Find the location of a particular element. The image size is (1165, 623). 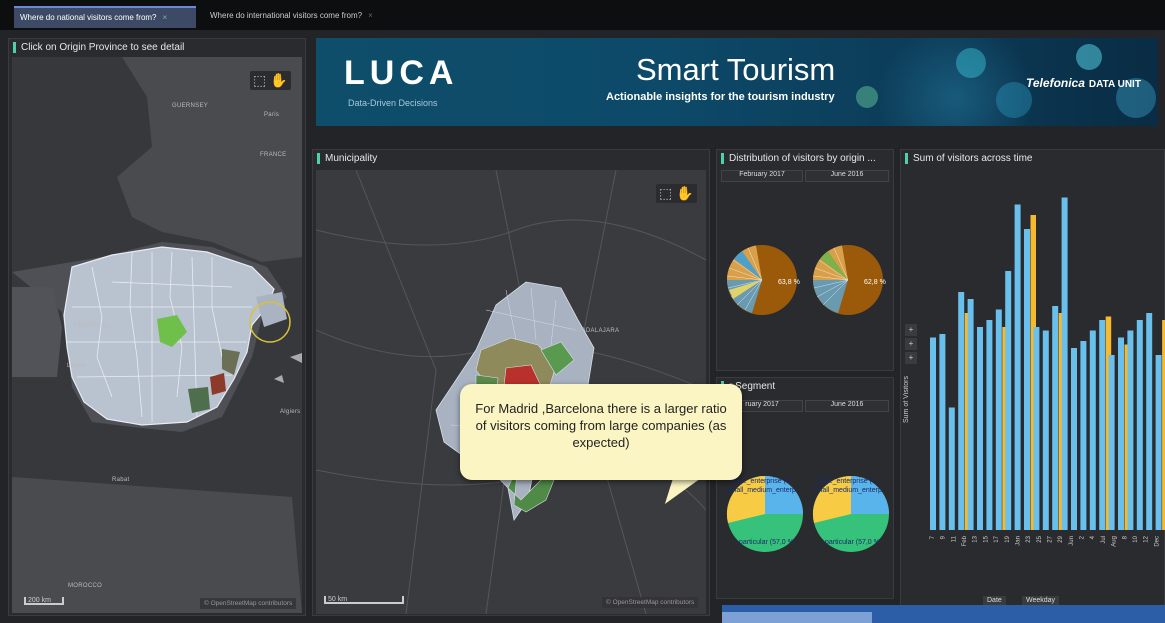

x-tick-label: 8 is located at coordinates (1125, 537).